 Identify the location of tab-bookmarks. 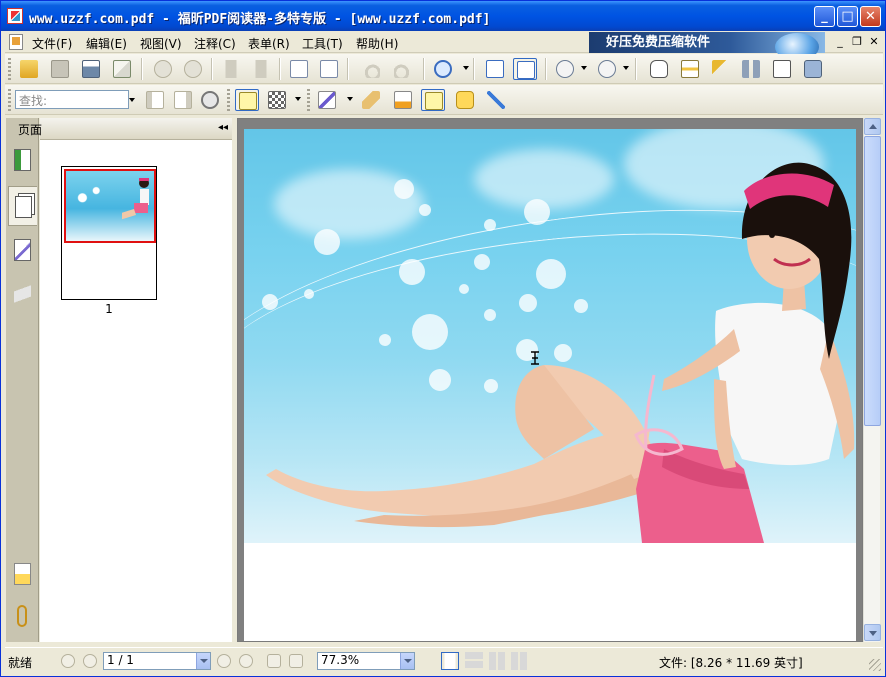
(22, 160).